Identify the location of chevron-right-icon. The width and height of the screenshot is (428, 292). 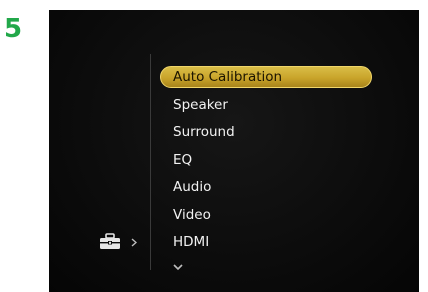
(134, 242).